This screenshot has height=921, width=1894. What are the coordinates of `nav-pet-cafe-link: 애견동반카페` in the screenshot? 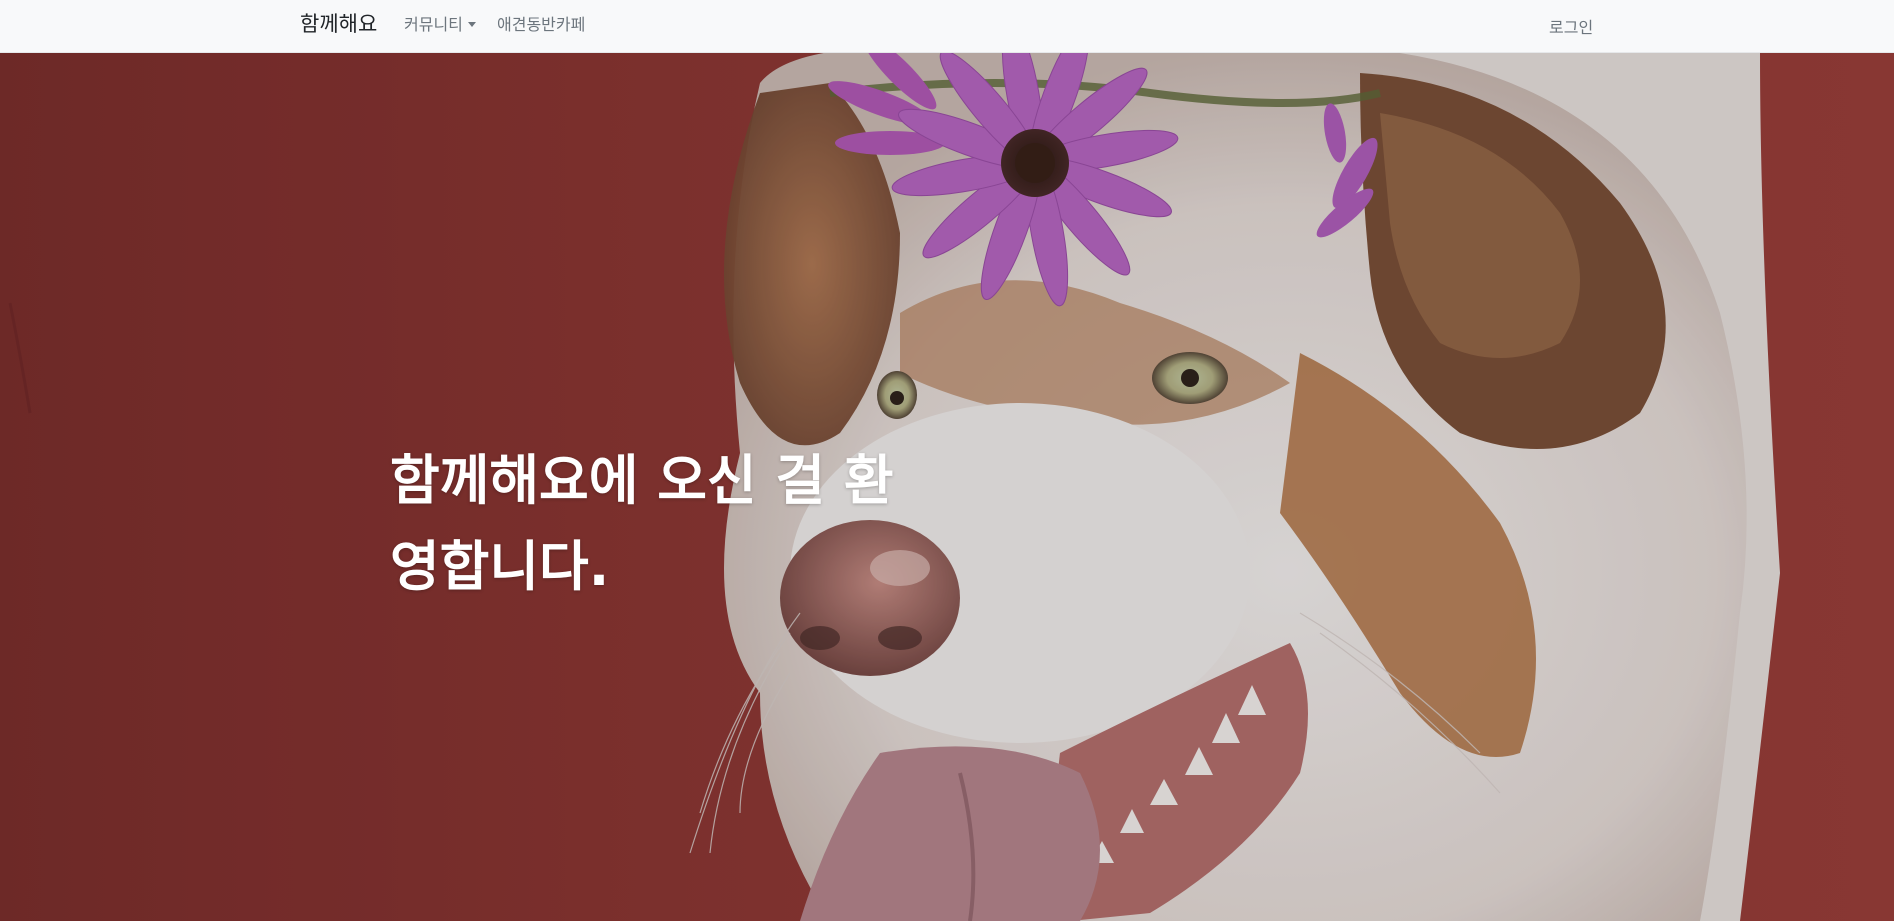 It's located at (541, 25).